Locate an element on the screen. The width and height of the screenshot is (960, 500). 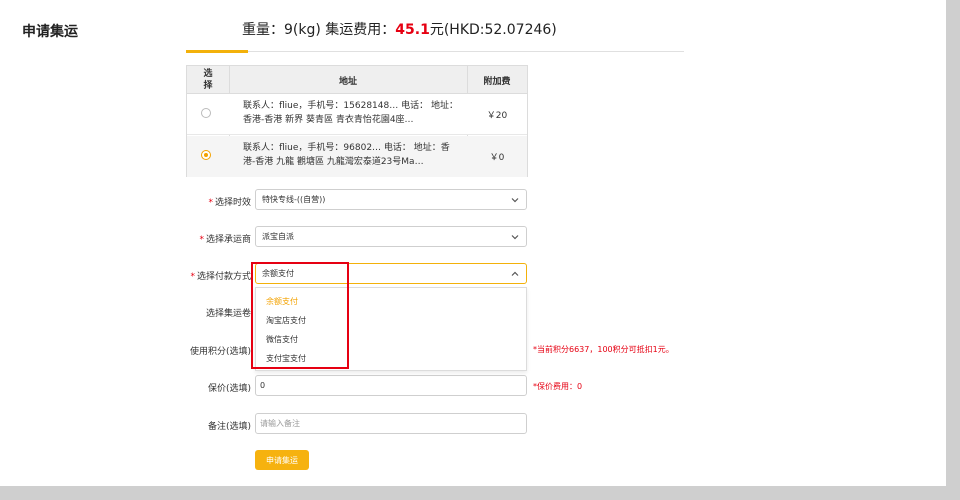
chevron-up-icon is located at coordinates (515, 273).